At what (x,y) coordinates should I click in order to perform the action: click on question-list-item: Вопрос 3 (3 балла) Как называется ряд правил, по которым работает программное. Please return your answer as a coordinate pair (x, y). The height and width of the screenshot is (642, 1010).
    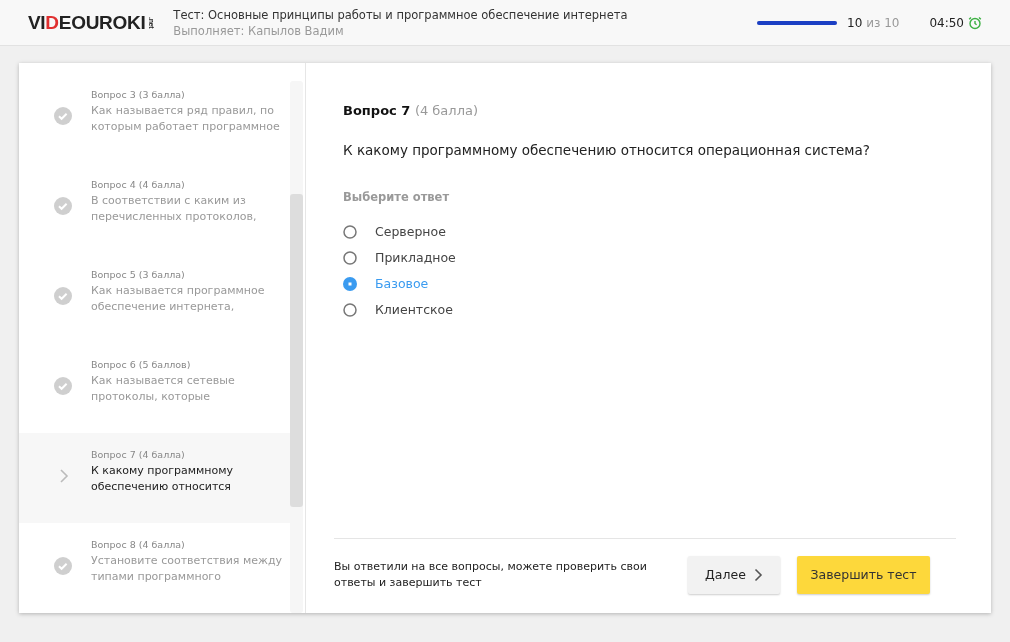
    Looking at the image, I should click on (155, 118).